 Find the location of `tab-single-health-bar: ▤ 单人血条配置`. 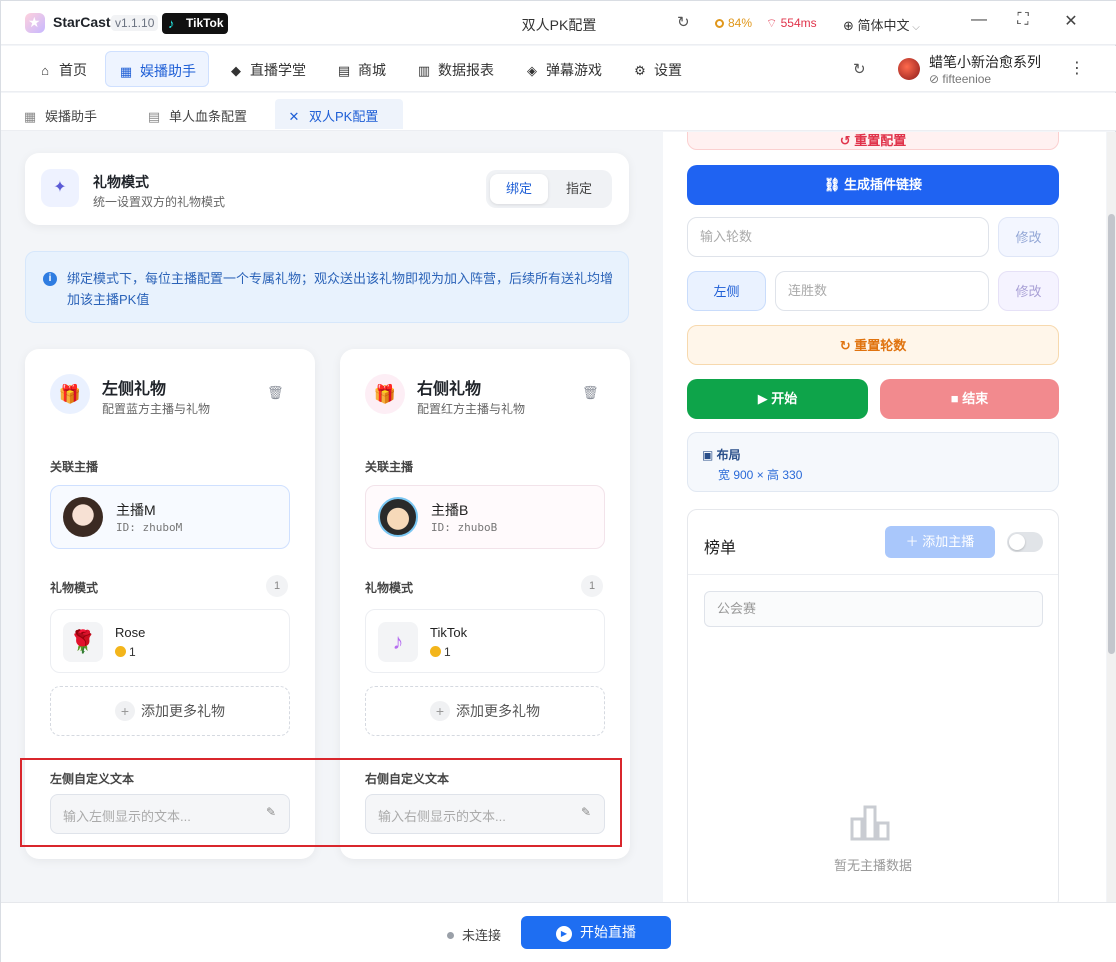

tab-single-health-bar: ▤ 单人血条配置 is located at coordinates (197, 114).